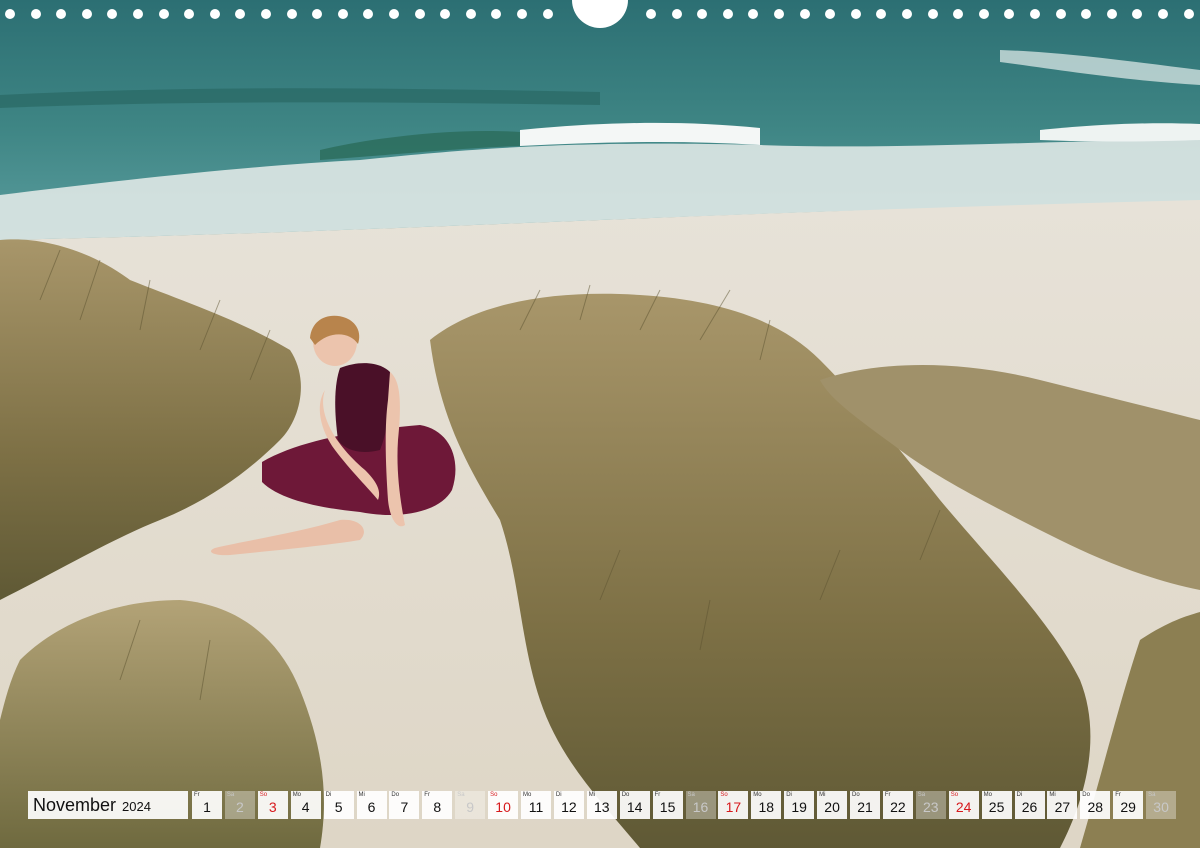 Image resolution: width=1200 pixels, height=848 pixels. What do you see at coordinates (963, 805) in the screenshot?
I see `calendar-day: So 24` at bounding box center [963, 805].